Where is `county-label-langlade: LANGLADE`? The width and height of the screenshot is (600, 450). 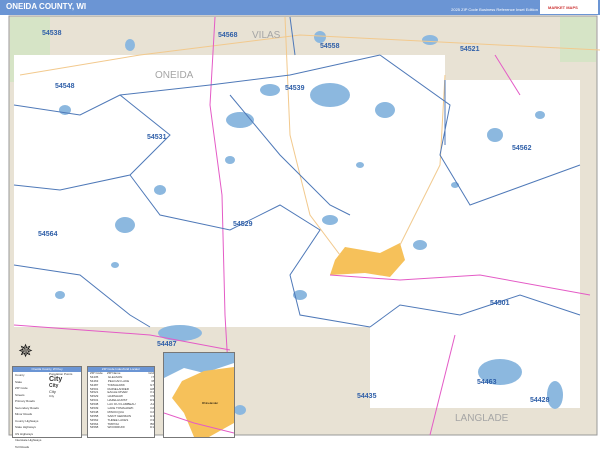 county-label-langlade: LANGLADE is located at coordinates (481, 418).